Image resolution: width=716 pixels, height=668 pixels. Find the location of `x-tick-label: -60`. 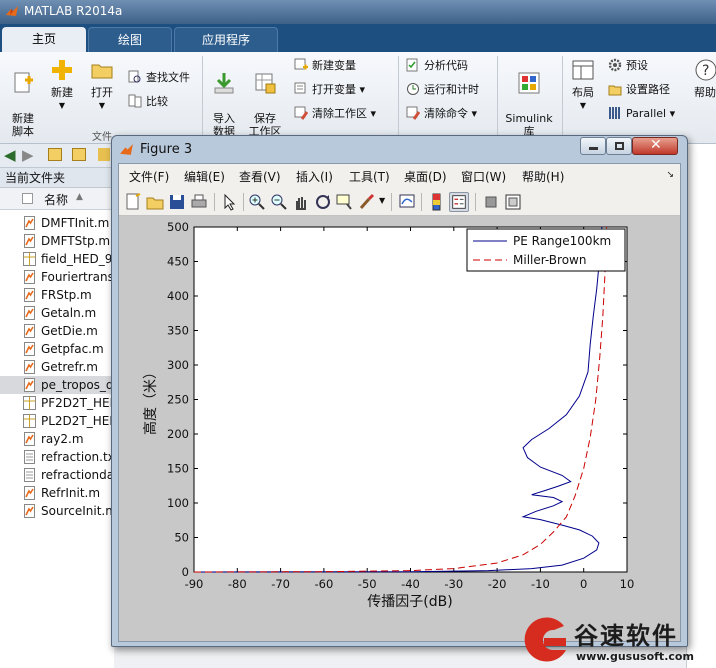

x-tick-label: -60 is located at coordinates (324, 584).